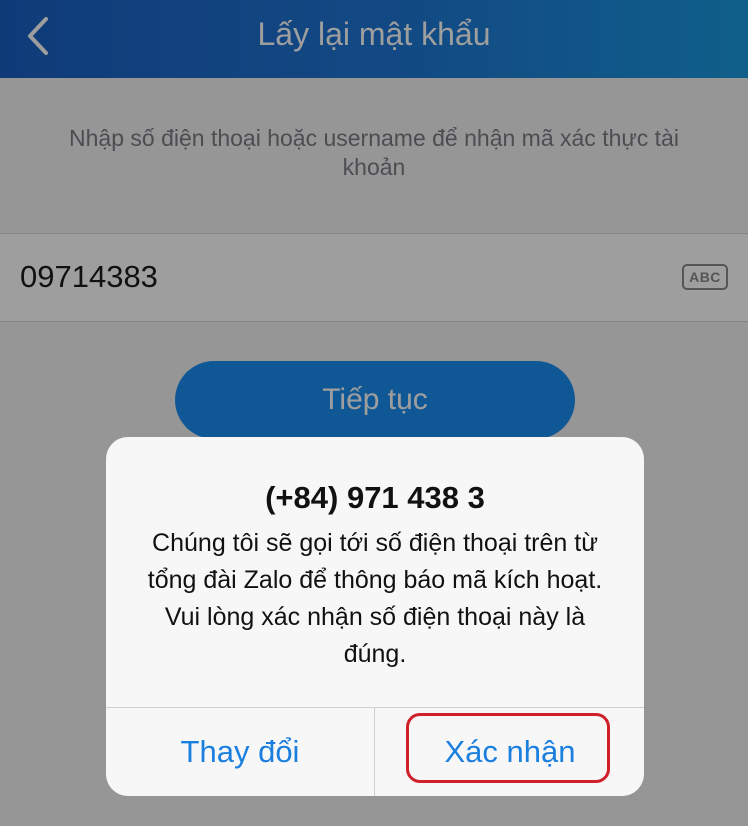 This screenshot has width=748, height=826. Describe the element at coordinates (240, 752) in the screenshot. I see `change-button: Thay đổi` at that location.